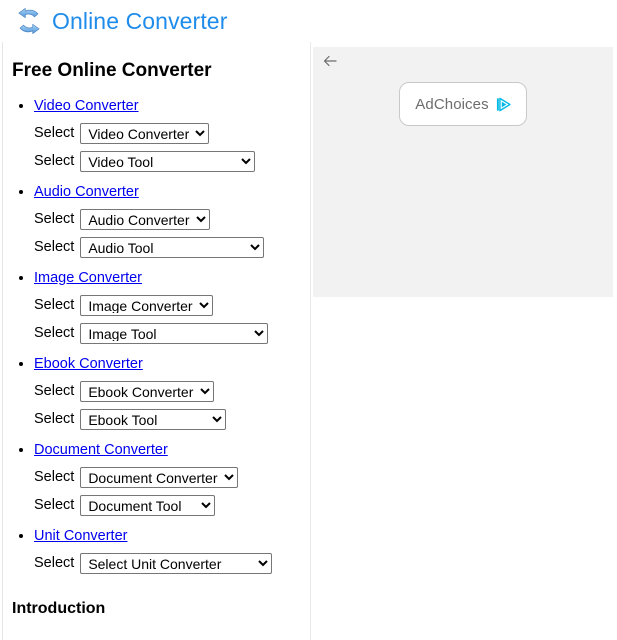 The height and width of the screenshot is (640, 617). What do you see at coordinates (452, 104) in the screenshot?
I see `adchoices-label: AdChoices` at bounding box center [452, 104].